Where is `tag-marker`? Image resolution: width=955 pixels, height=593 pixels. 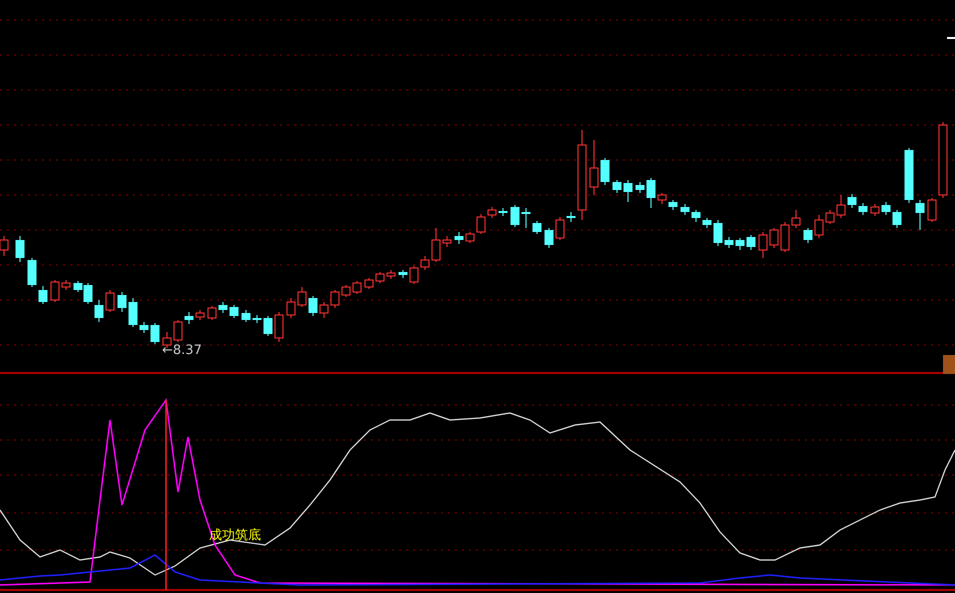
tag-marker is located at coordinates (949, 364).